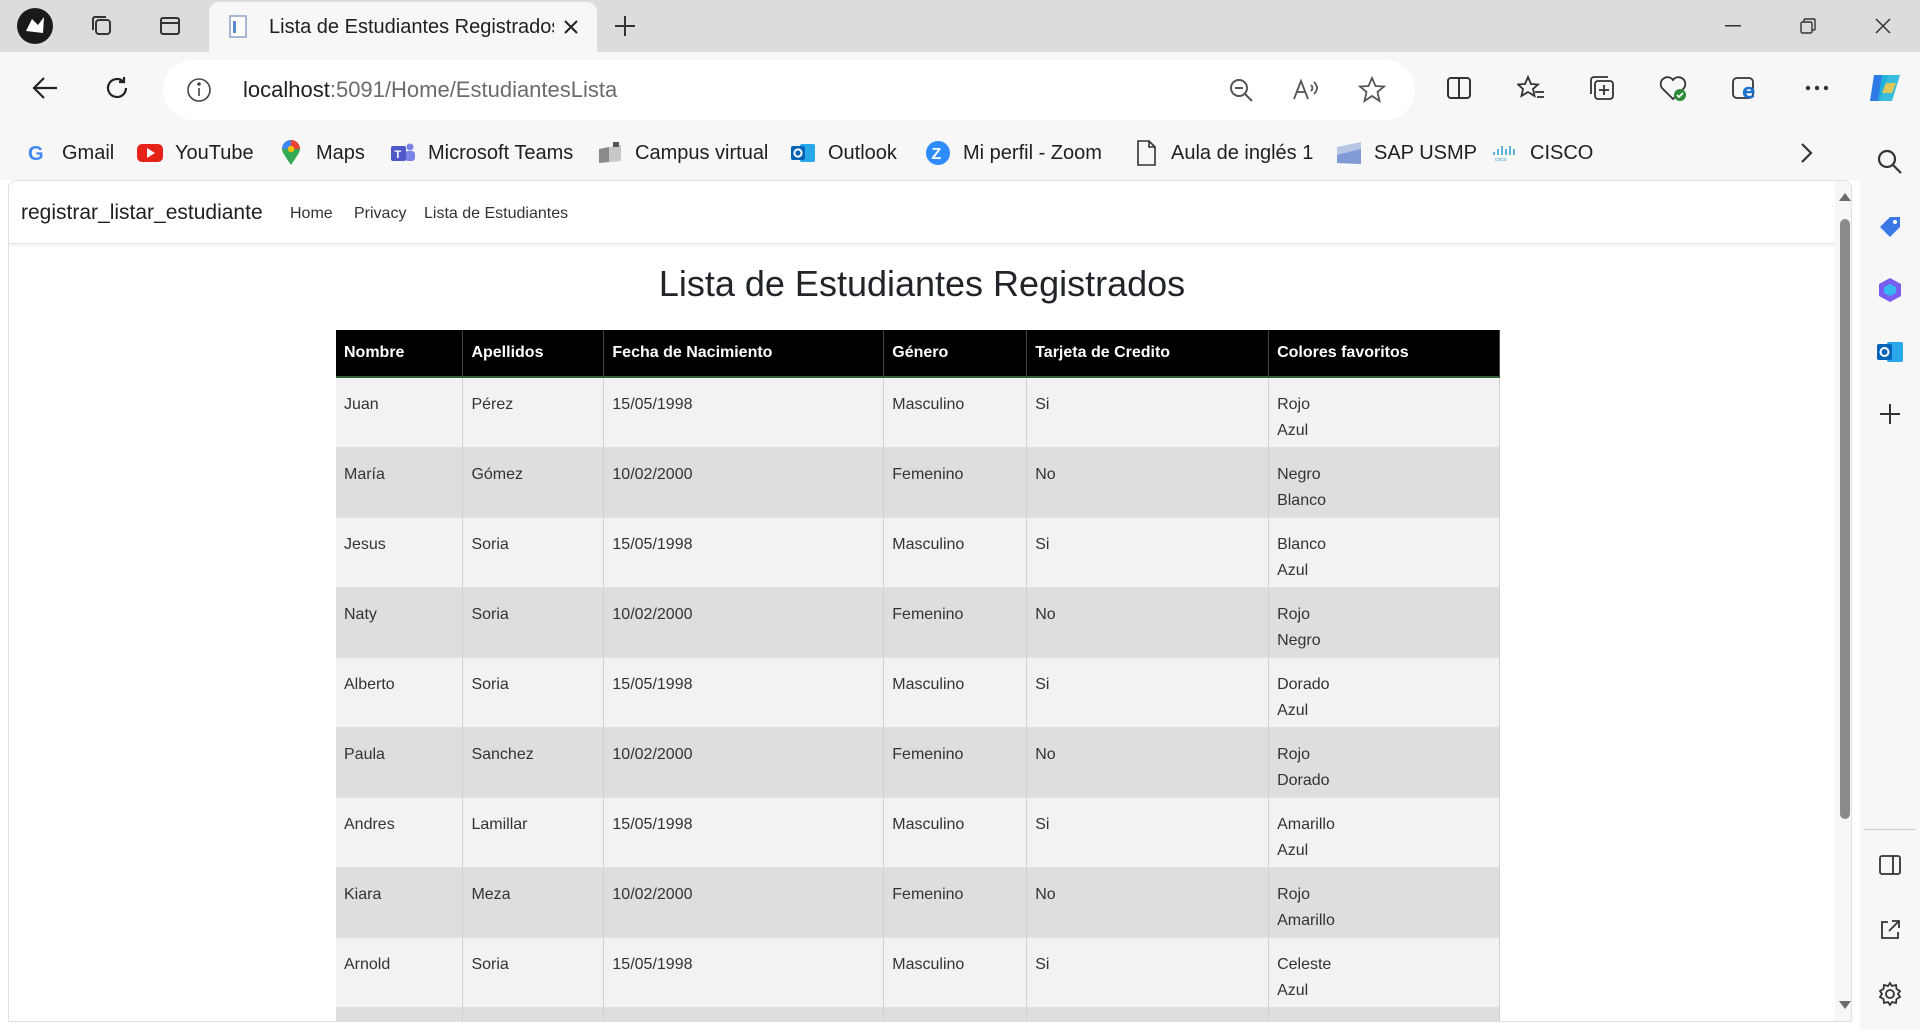  Describe the element at coordinates (625, 26) in the screenshot. I see `new-tab-icon` at that location.